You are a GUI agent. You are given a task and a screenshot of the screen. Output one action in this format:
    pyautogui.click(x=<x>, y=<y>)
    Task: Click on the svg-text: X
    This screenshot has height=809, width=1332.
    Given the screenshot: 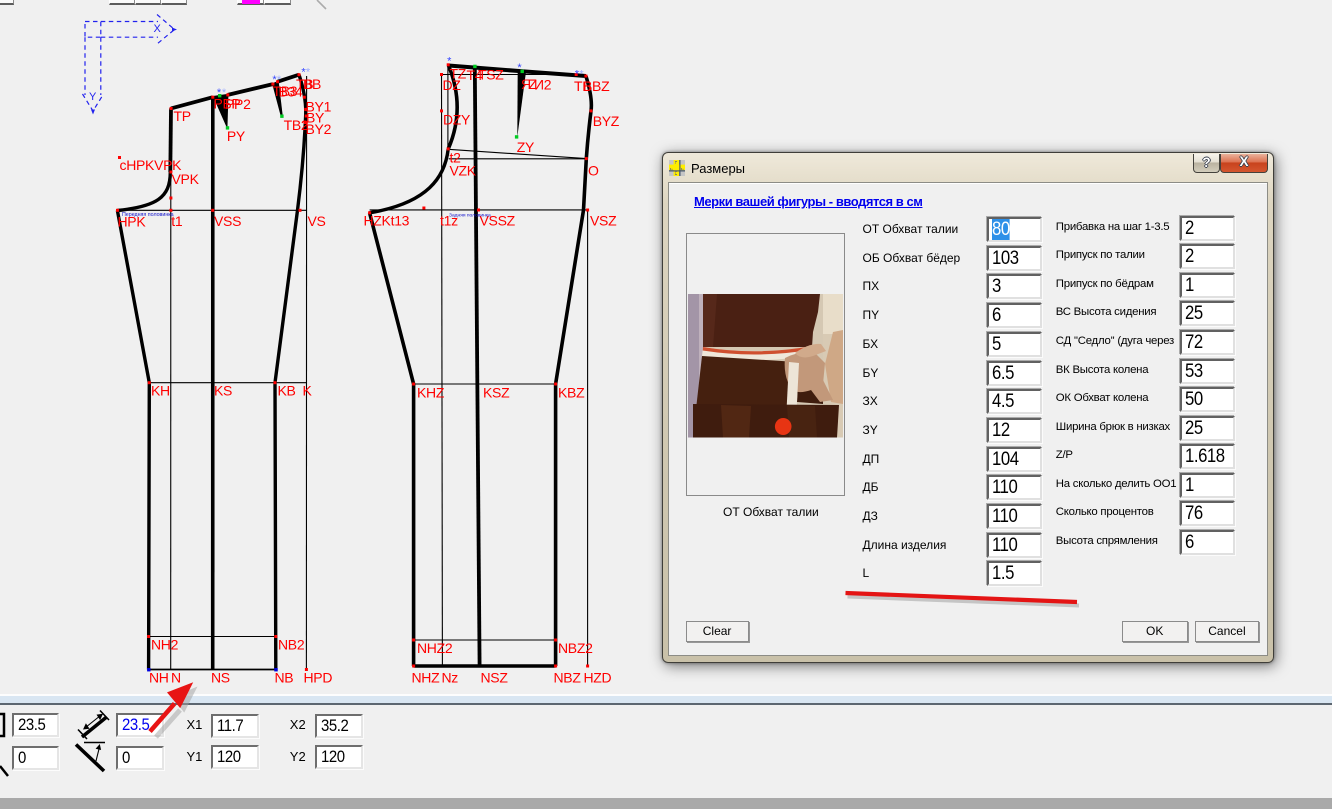 What is the action you would take?
    pyautogui.click(x=158, y=29)
    